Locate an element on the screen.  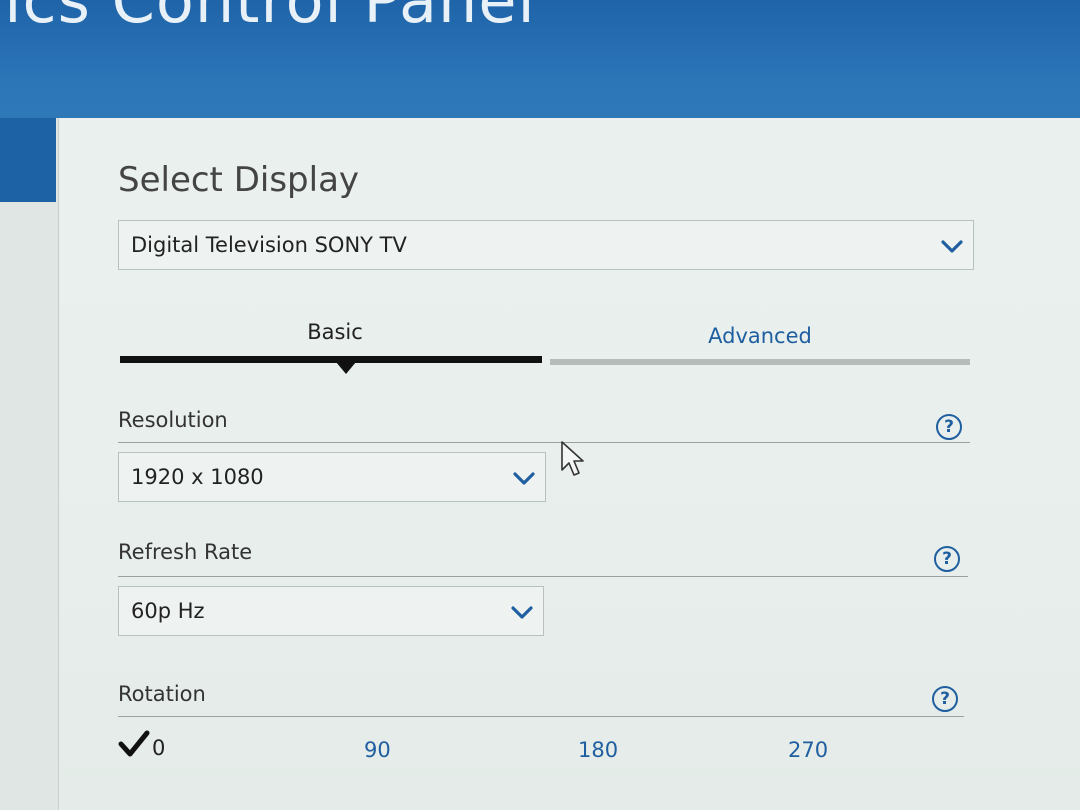
mouse-pointer-icon is located at coordinates (572, 458).